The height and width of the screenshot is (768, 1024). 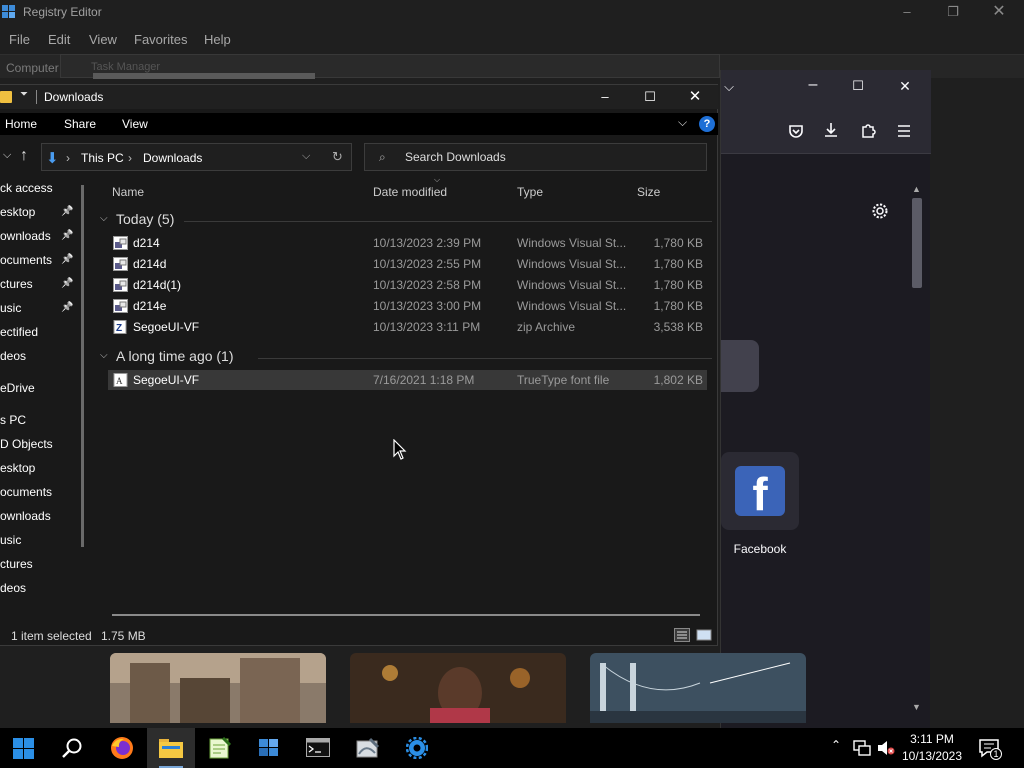 I want to click on refresh-icon: ↻, so click(x=337, y=157).